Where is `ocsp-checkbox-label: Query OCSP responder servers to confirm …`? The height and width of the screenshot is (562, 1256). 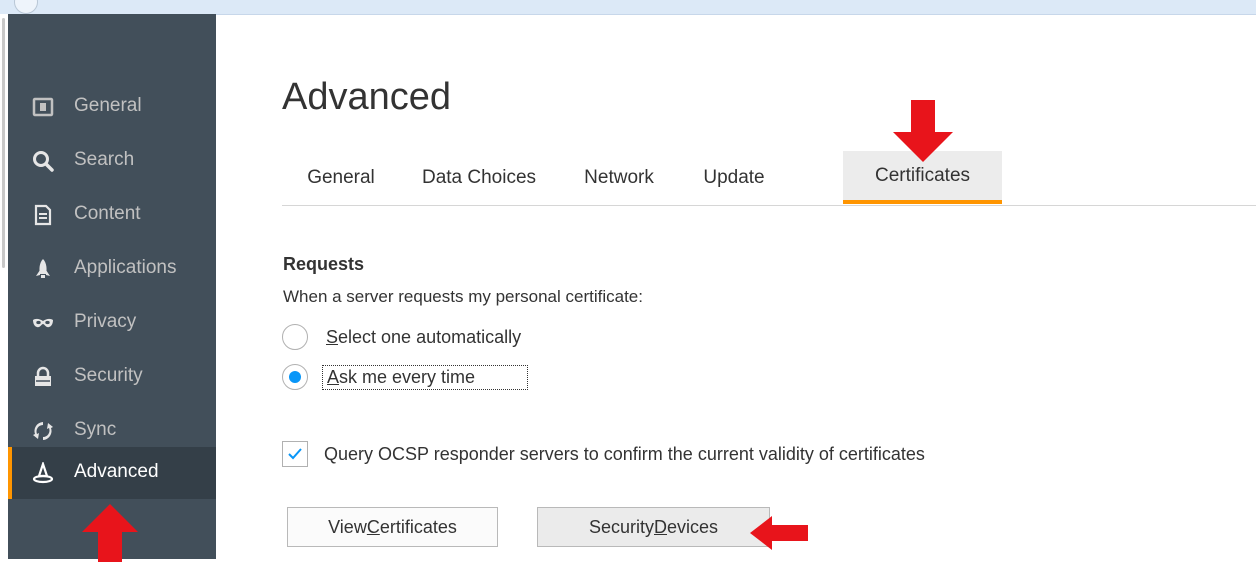 ocsp-checkbox-label: Query OCSP responder servers to confirm … is located at coordinates (624, 453).